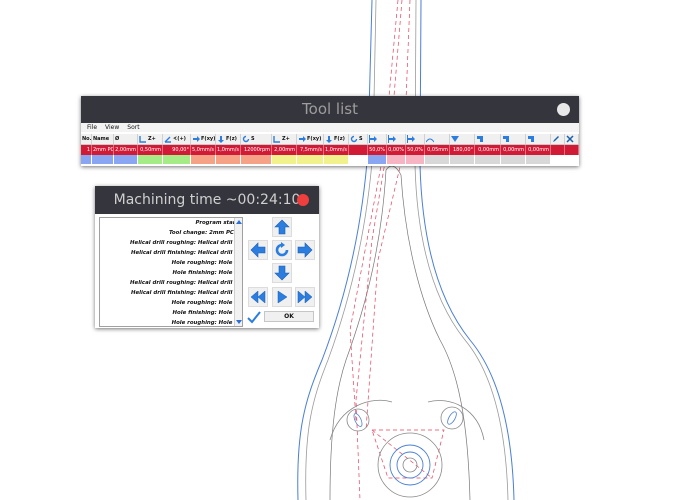 The width and height of the screenshot is (690, 500). I want to click on table-cell-15: 0,05mm, so click(437, 150).